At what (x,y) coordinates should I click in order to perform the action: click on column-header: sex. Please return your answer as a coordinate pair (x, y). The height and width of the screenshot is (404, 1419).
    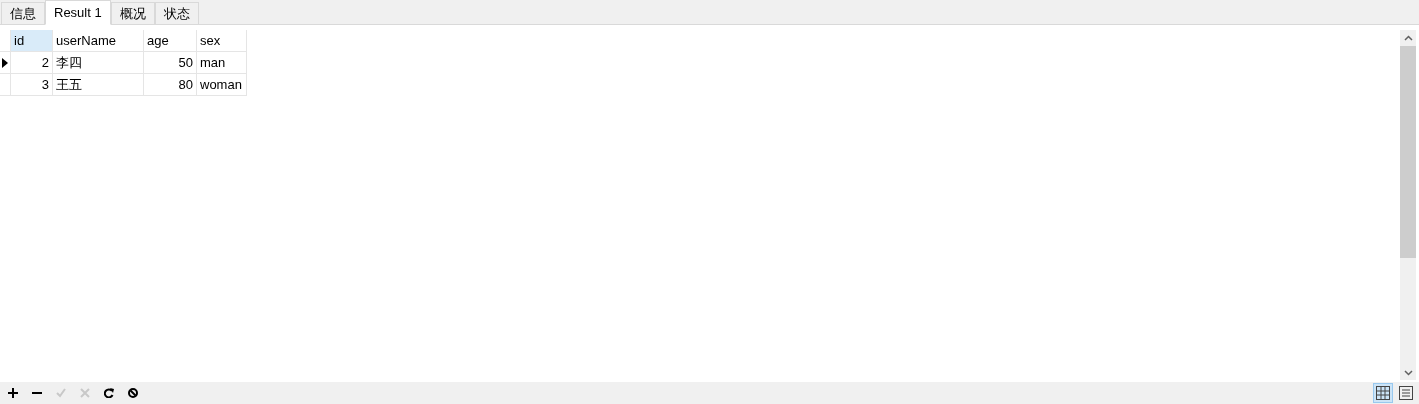
    Looking at the image, I should click on (222, 41).